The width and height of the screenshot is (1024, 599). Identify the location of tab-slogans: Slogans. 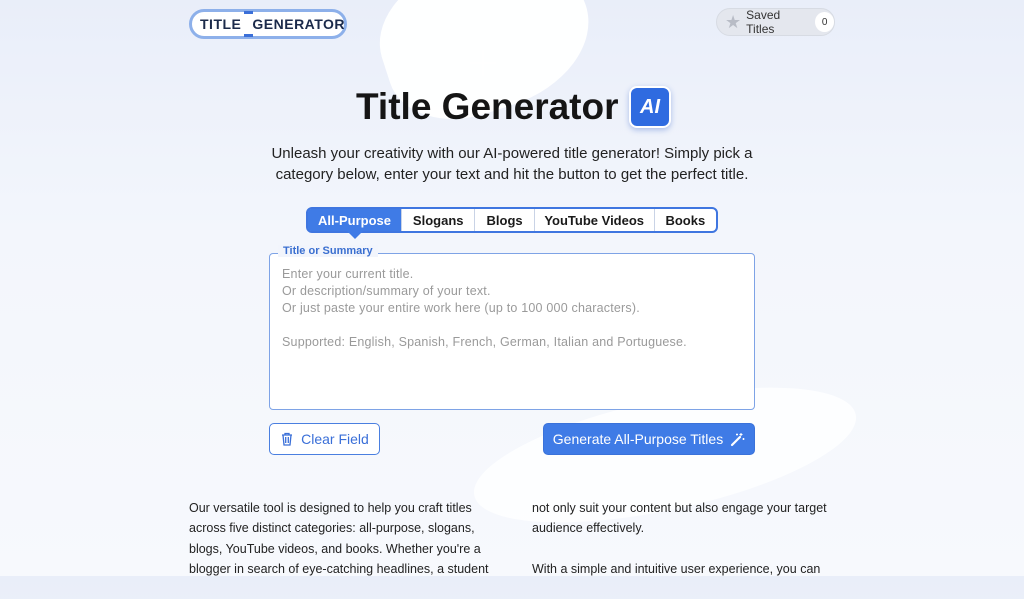
(439, 220).